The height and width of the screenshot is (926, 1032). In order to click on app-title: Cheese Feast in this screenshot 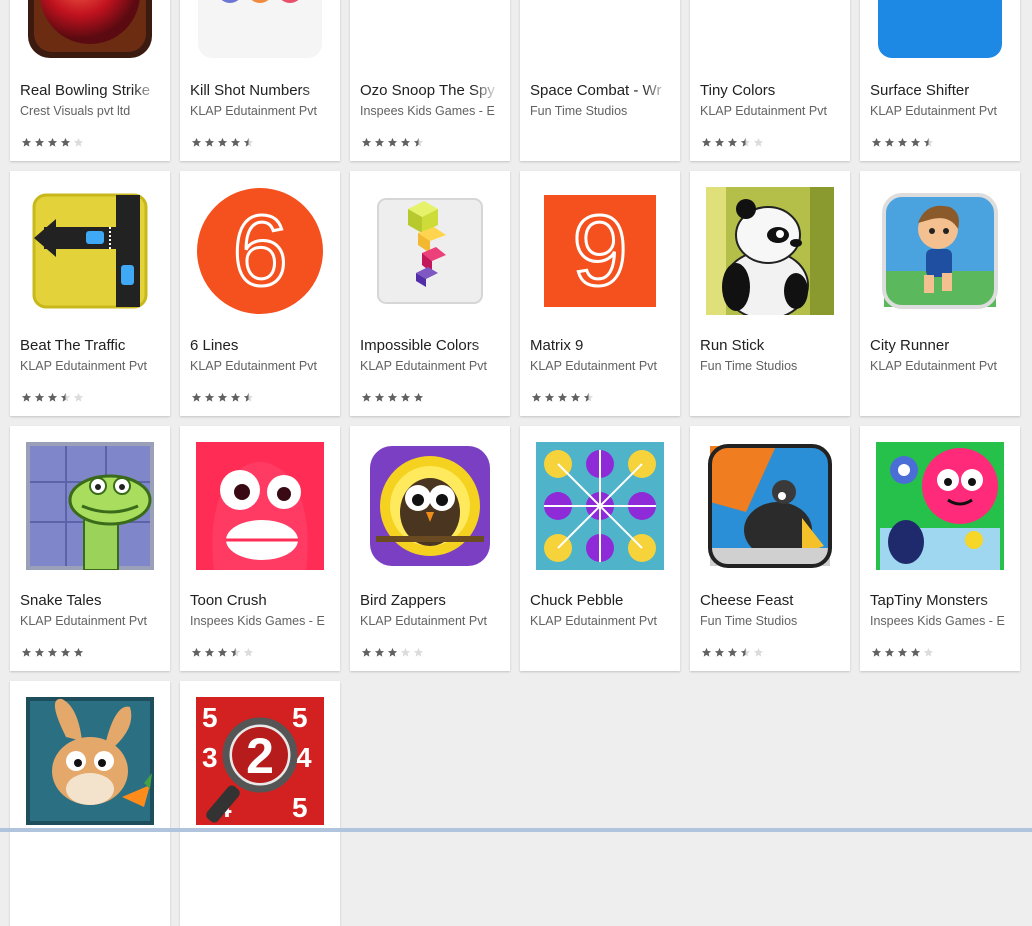, I will do `click(770, 601)`.